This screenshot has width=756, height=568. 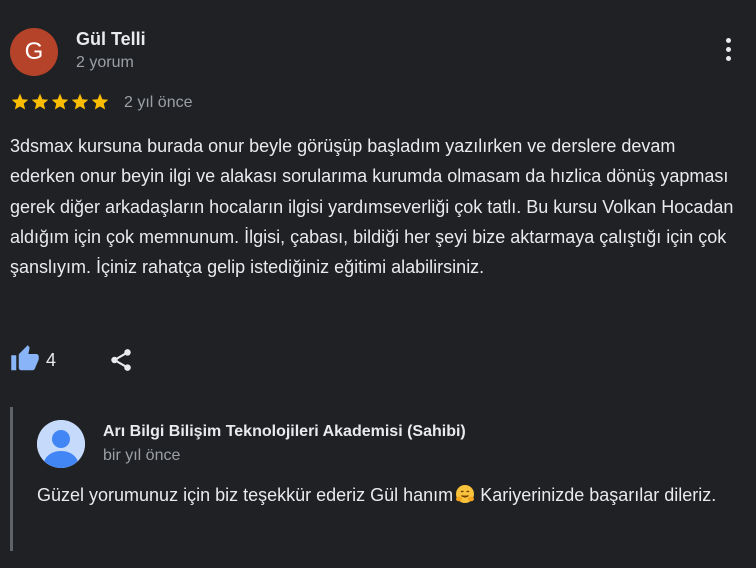 What do you see at coordinates (596, 495) in the screenshot?
I see `owner-reply-text-part2: Kariyerinizde başarılar dileriz.` at bounding box center [596, 495].